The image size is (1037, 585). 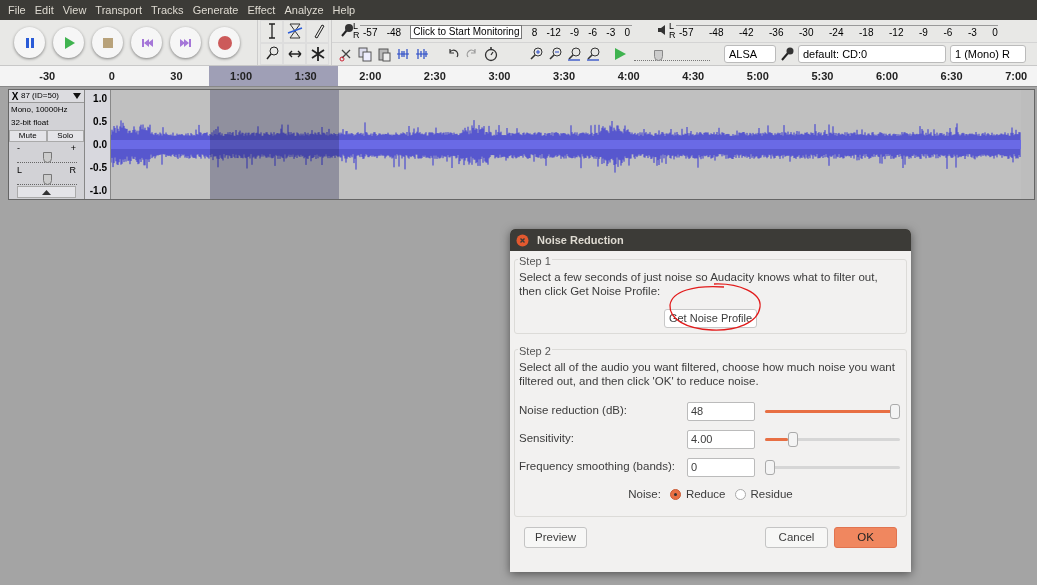 What do you see at coordinates (721, 411) in the screenshot?
I see `number-field: 48` at bounding box center [721, 411].